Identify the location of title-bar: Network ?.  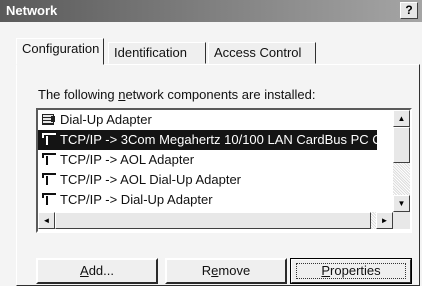
(211, 11).